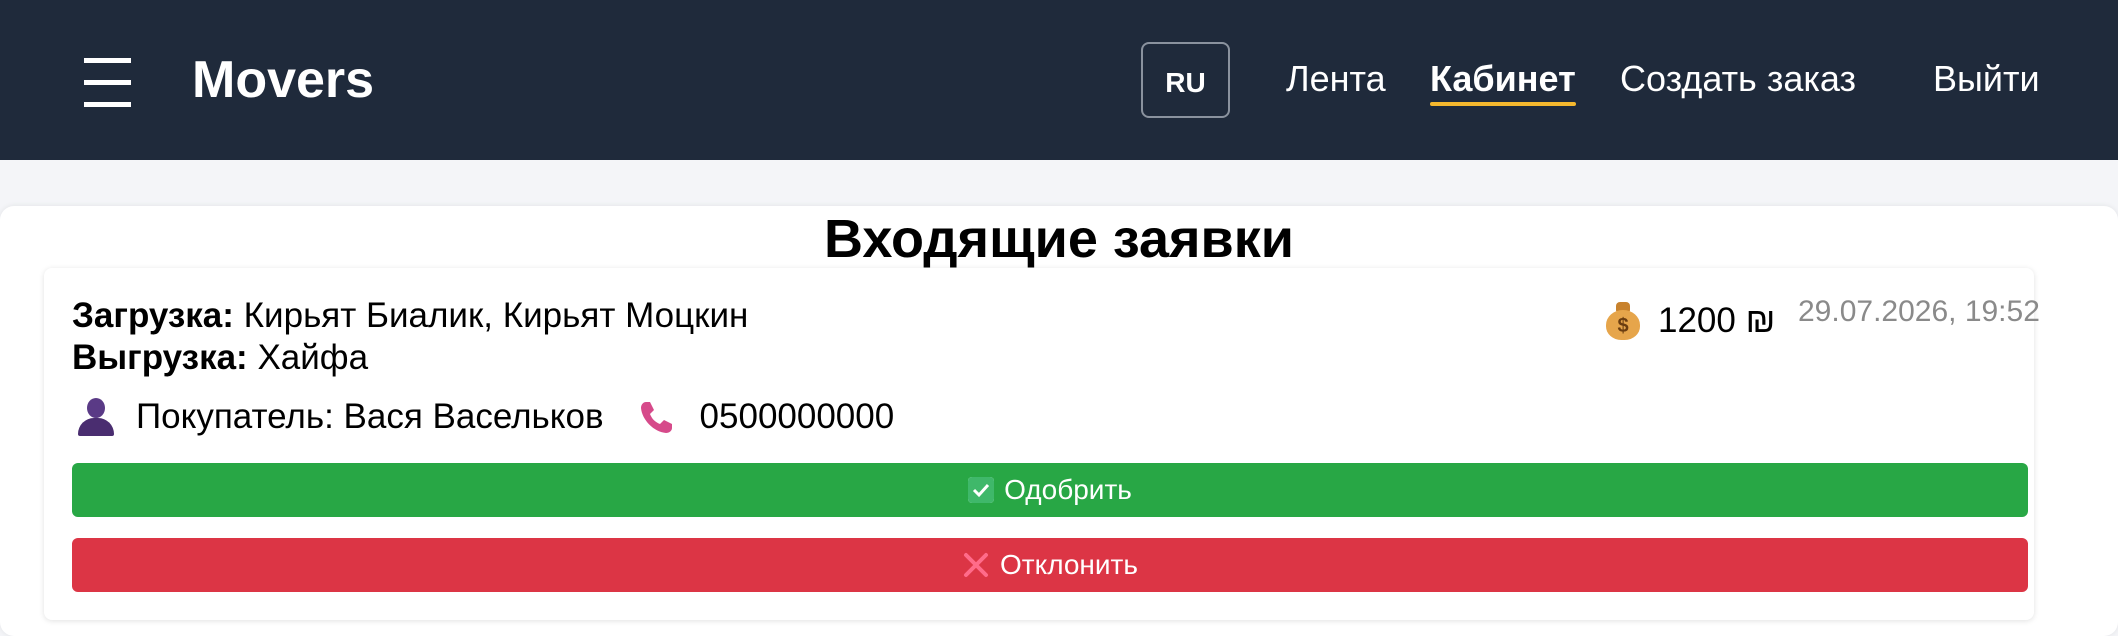 This screenshot has width=2118, height=636. I want to click on buyer-info: Покупатель: Вася Васельков 0500000000, so click(486, 417).